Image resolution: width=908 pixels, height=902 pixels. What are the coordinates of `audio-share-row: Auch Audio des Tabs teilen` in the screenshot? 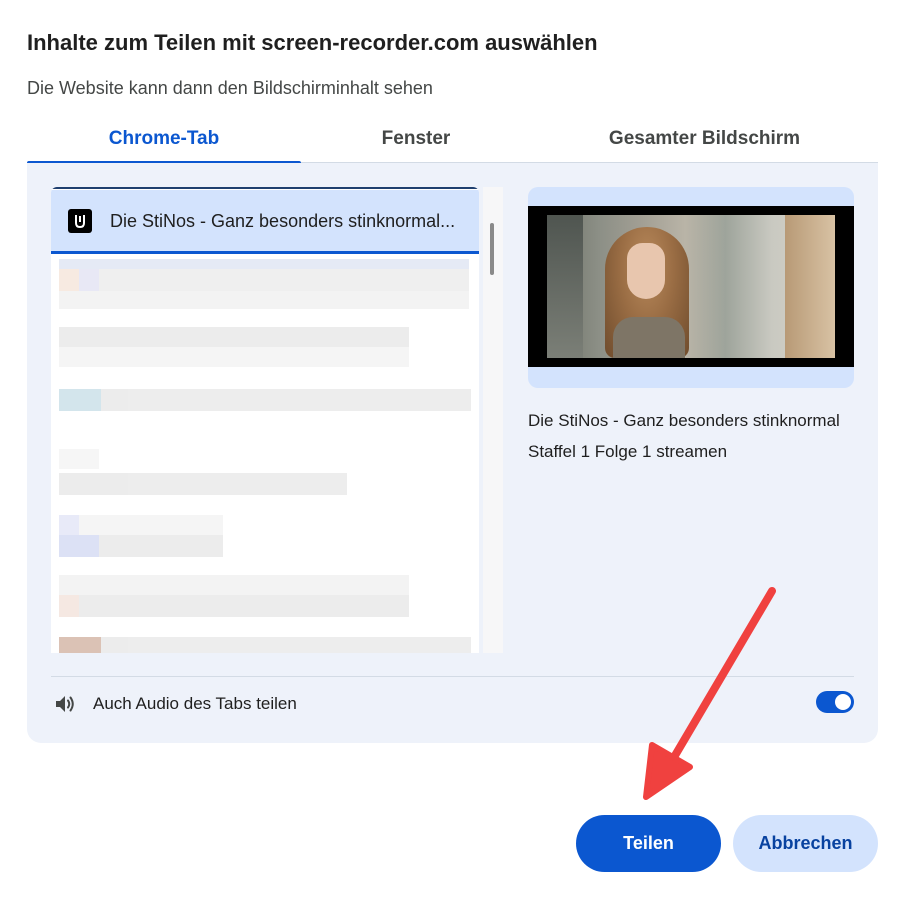 It's located at (452, 704).